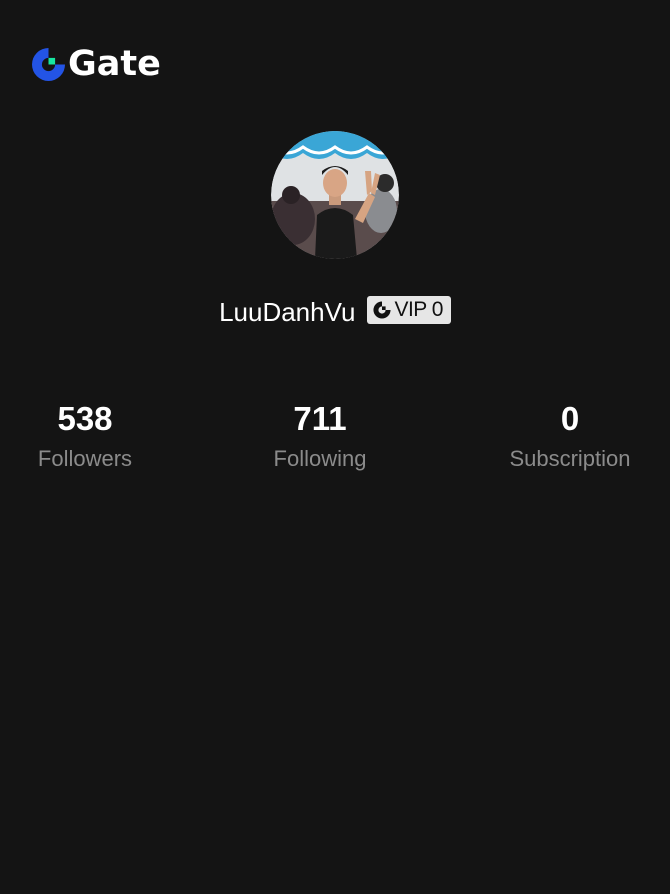 The height and width of the screenshot is (894, 670). I want to click on stat-followers: 538 Followers, so click(92, 436).